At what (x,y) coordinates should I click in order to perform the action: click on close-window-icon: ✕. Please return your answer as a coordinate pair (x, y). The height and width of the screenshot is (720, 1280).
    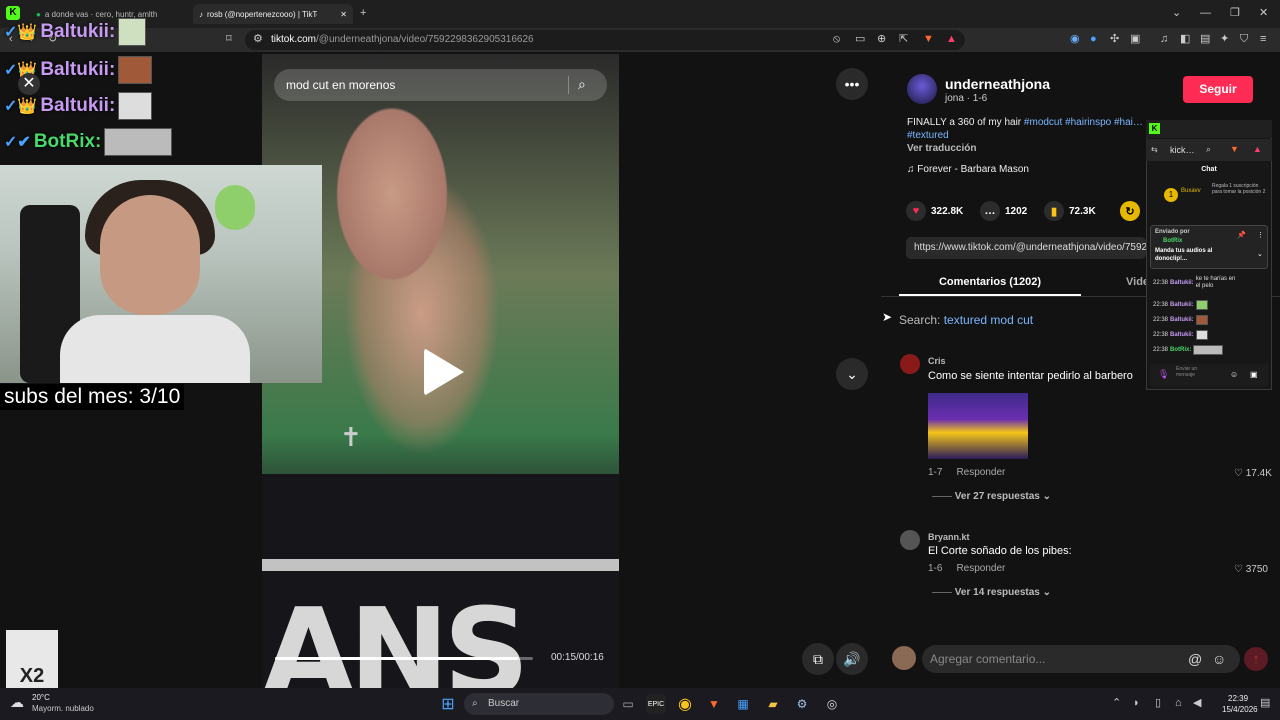
    Looking at the image, I should click on (1263, 13).